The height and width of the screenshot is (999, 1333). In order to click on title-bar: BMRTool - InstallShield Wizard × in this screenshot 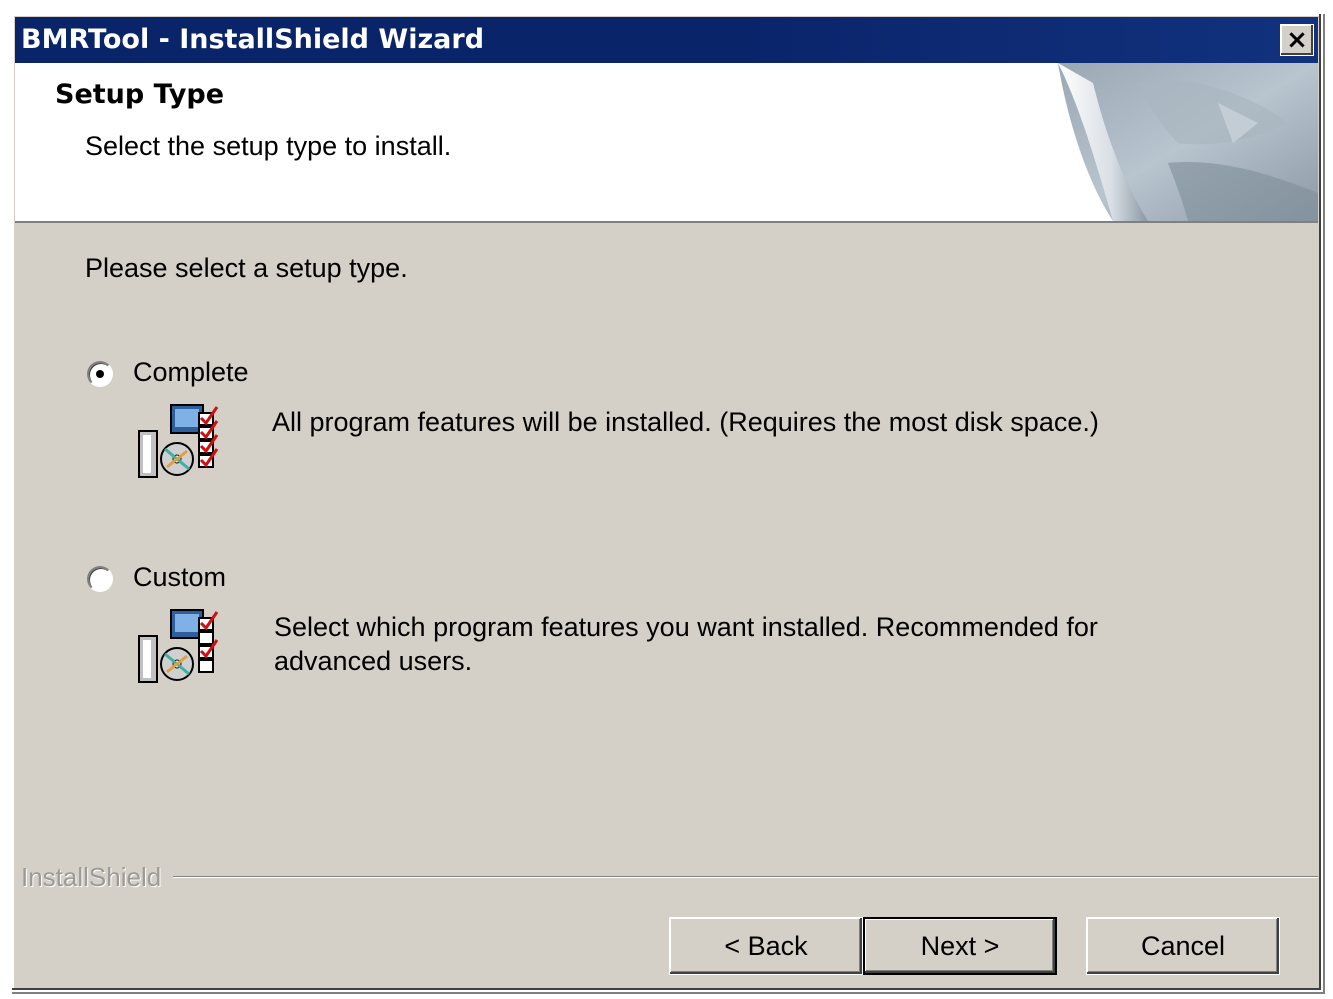, I will do `click(666, 40)`.